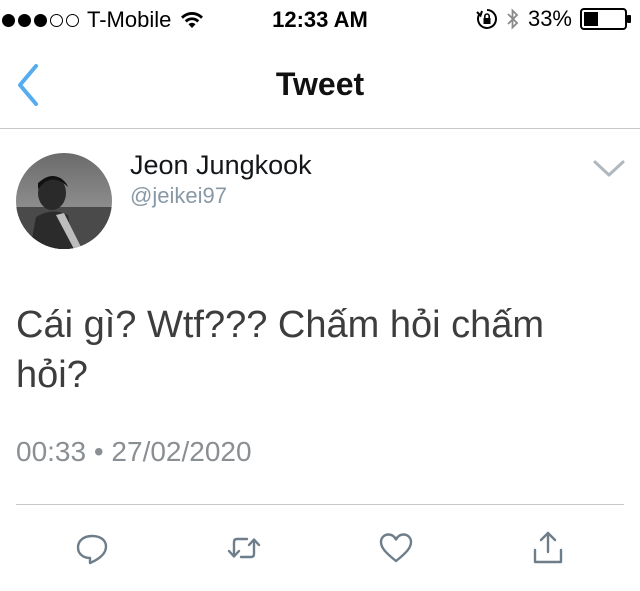 This screenshot has width=640, height=591. What do you see at coordinates (320, 20) in the screenshot?
I see `status-bar: T-Mobile 12:33 AM 33%` at bounding box center [320, 20].